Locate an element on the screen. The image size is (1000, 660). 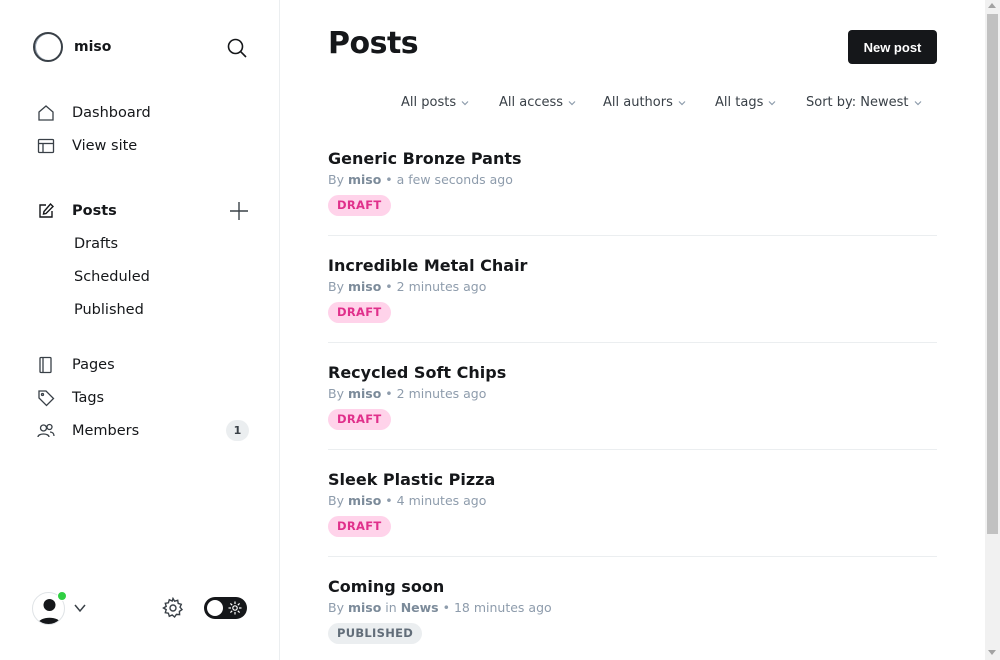
sun-icon is located at coordinates (235, 608).